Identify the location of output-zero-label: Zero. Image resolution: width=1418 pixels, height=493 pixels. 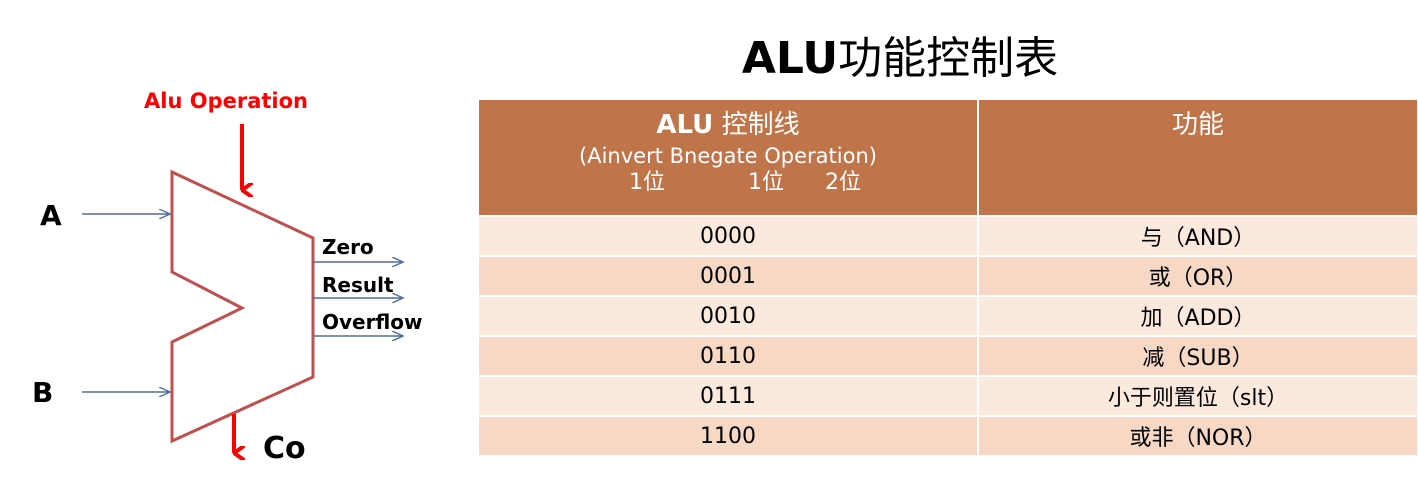
(348, 247).